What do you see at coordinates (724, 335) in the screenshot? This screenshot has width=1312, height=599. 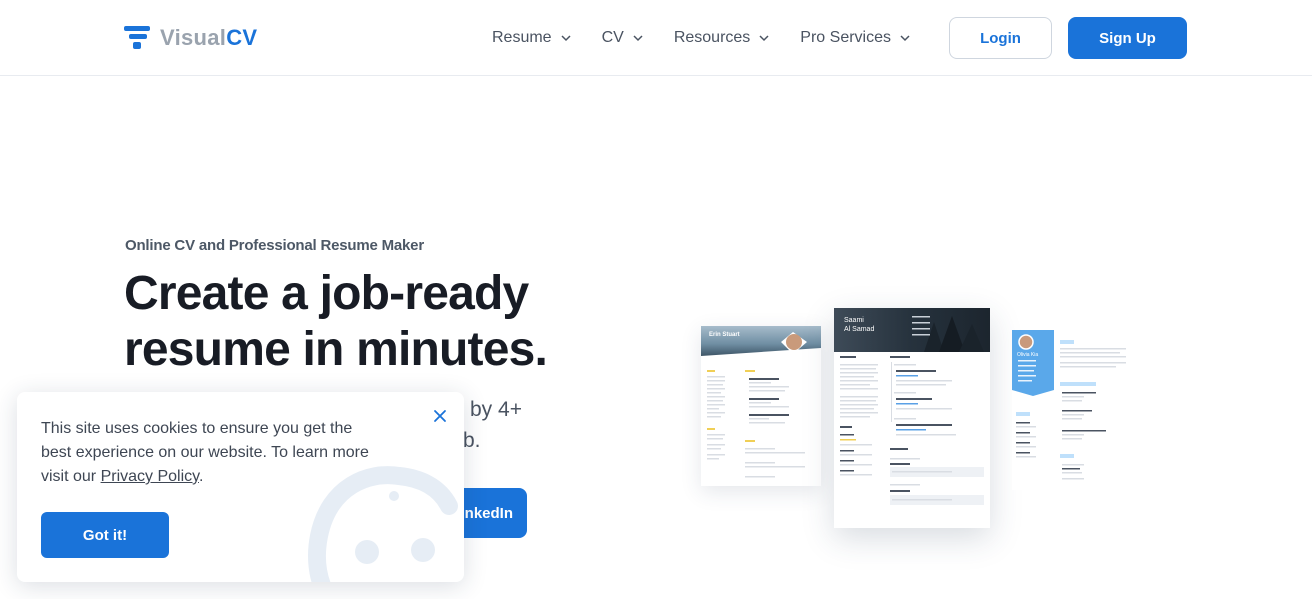 I see `resume-left-name: Erin Stuart` at bounding box center [724, 335].